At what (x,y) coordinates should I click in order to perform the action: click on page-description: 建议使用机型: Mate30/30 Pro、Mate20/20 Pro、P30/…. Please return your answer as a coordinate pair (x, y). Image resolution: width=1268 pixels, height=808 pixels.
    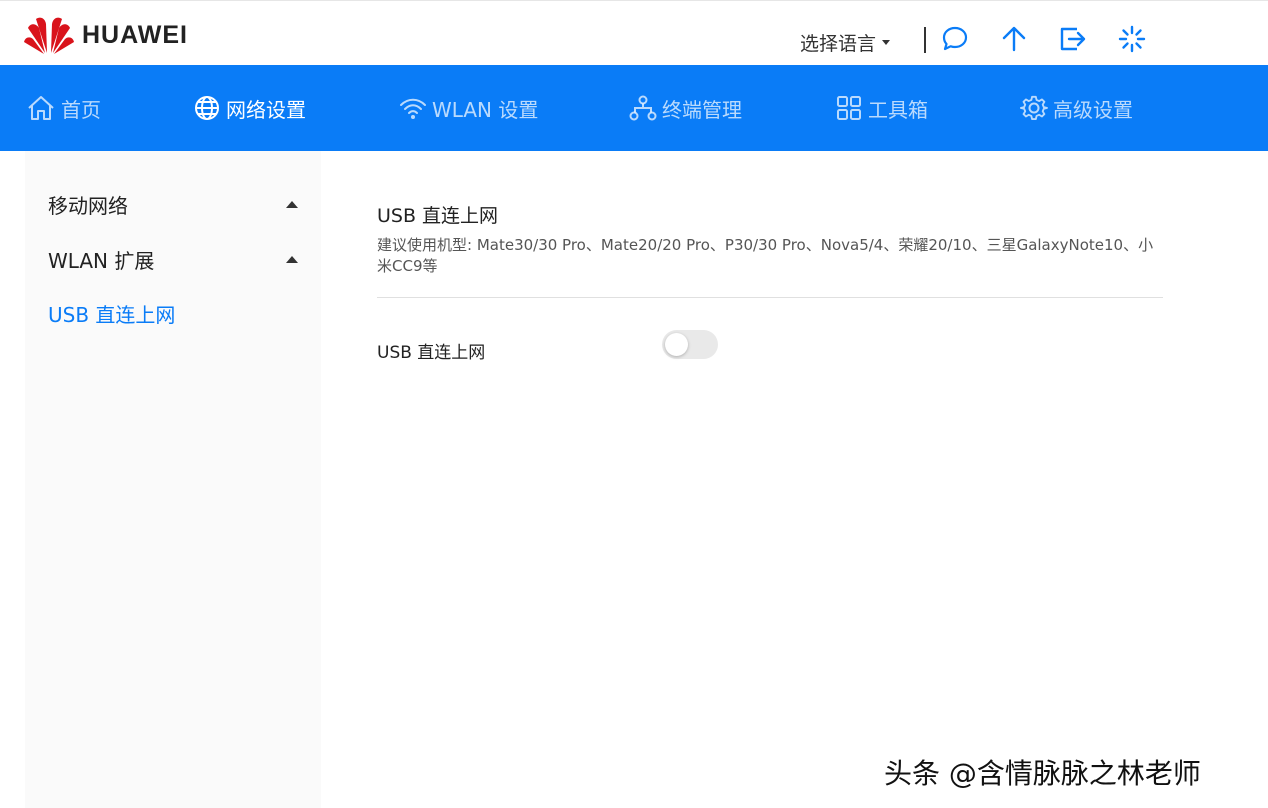
    Looking at the image, I should click on (765, 255).